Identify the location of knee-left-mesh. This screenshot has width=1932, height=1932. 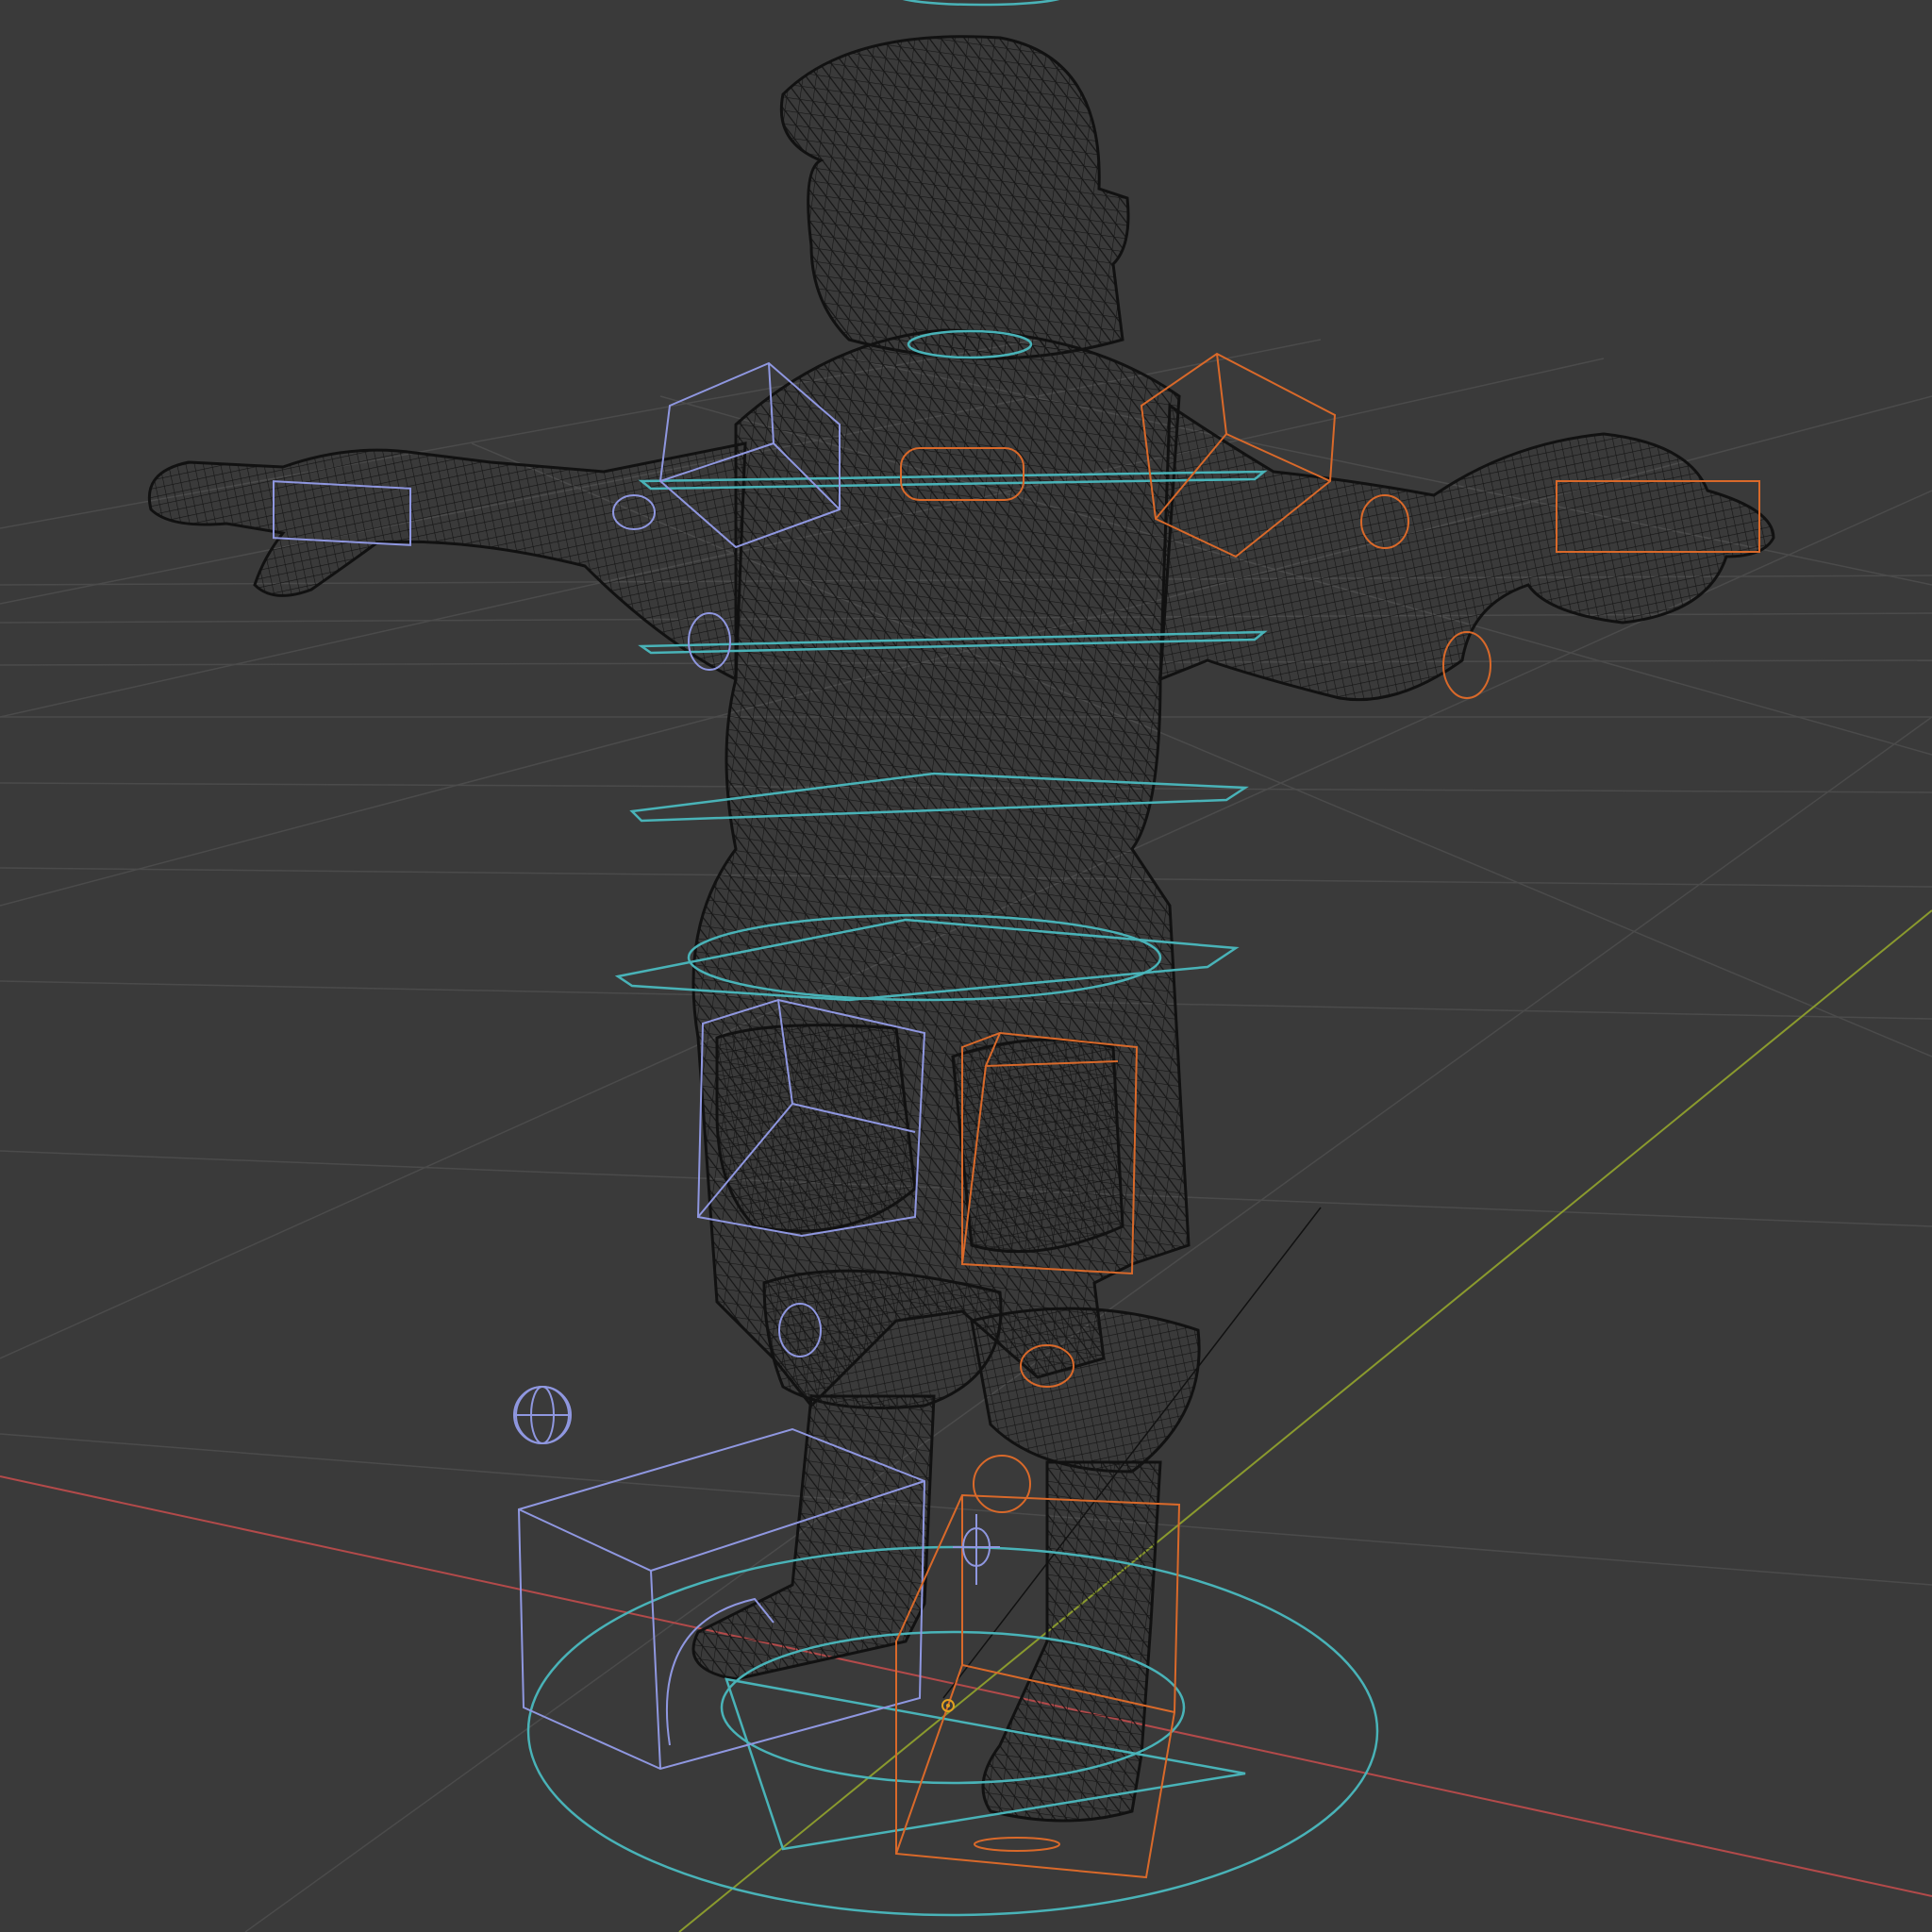
(882, 1339).